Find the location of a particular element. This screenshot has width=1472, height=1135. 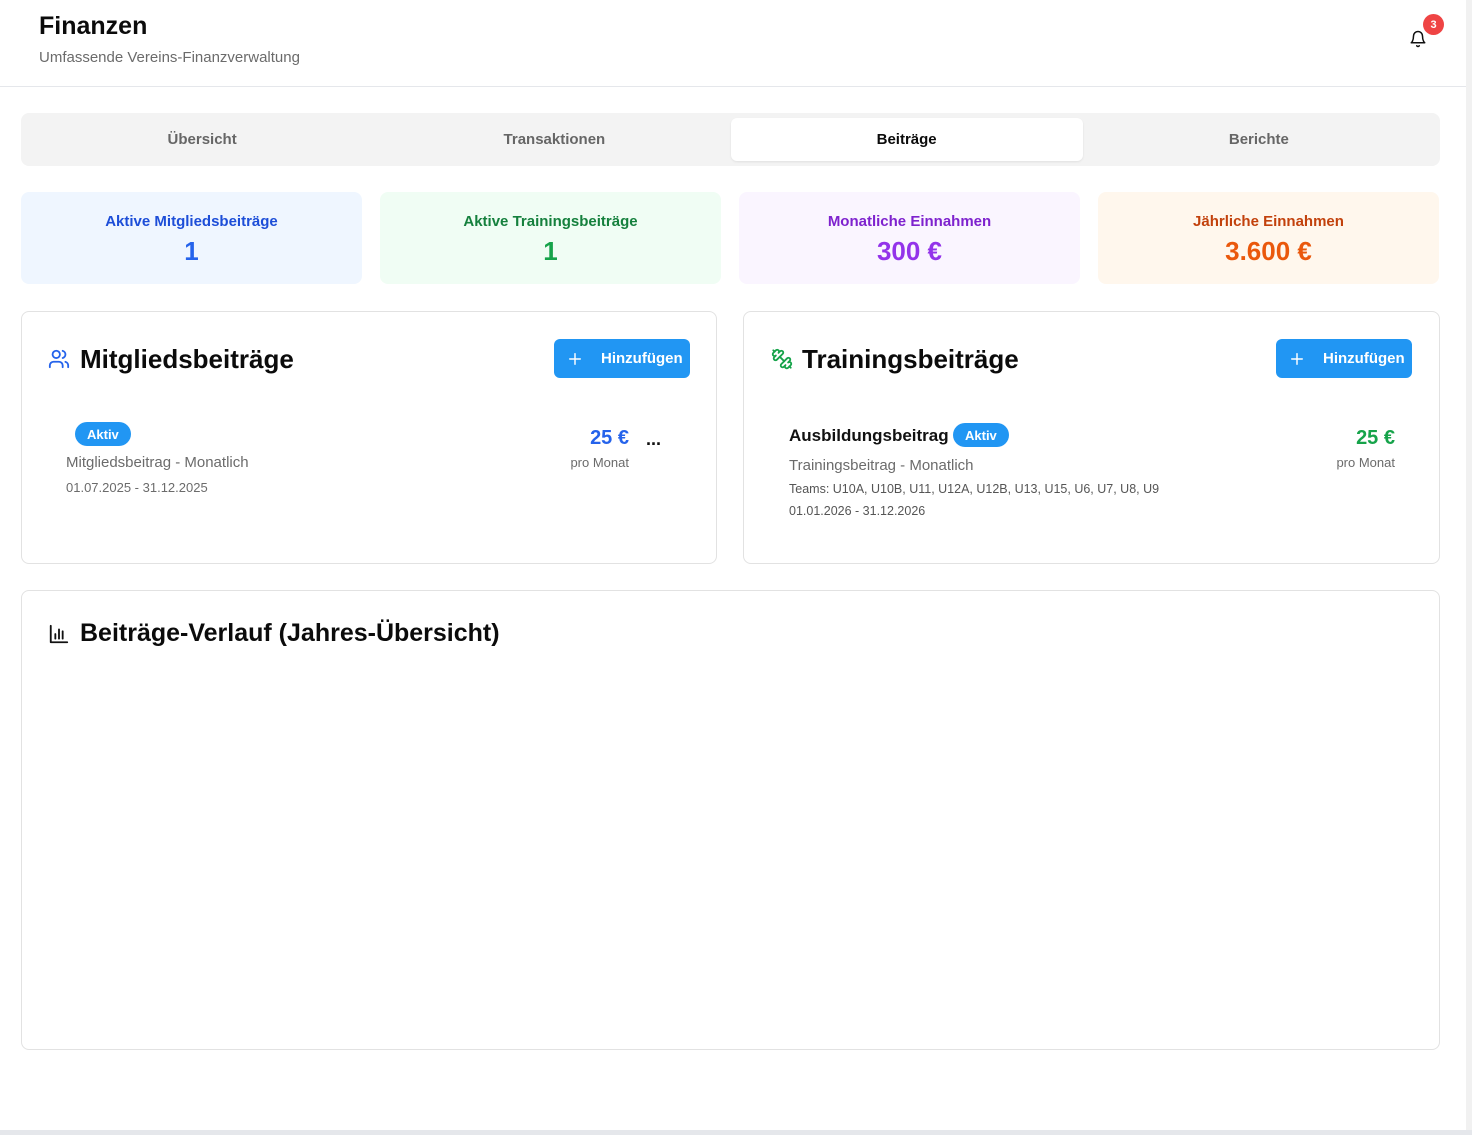

tab-berichte: Berichte is located at coordinates (1259, 139).